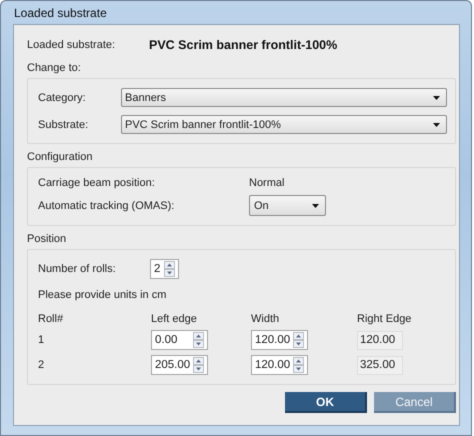 The height and width of the screenshot is (436, 474). What do you see at coordinates (97, 183) in the screenshot?
I see `field-label: Carriage beam position:` at bounding box center [97, 183].